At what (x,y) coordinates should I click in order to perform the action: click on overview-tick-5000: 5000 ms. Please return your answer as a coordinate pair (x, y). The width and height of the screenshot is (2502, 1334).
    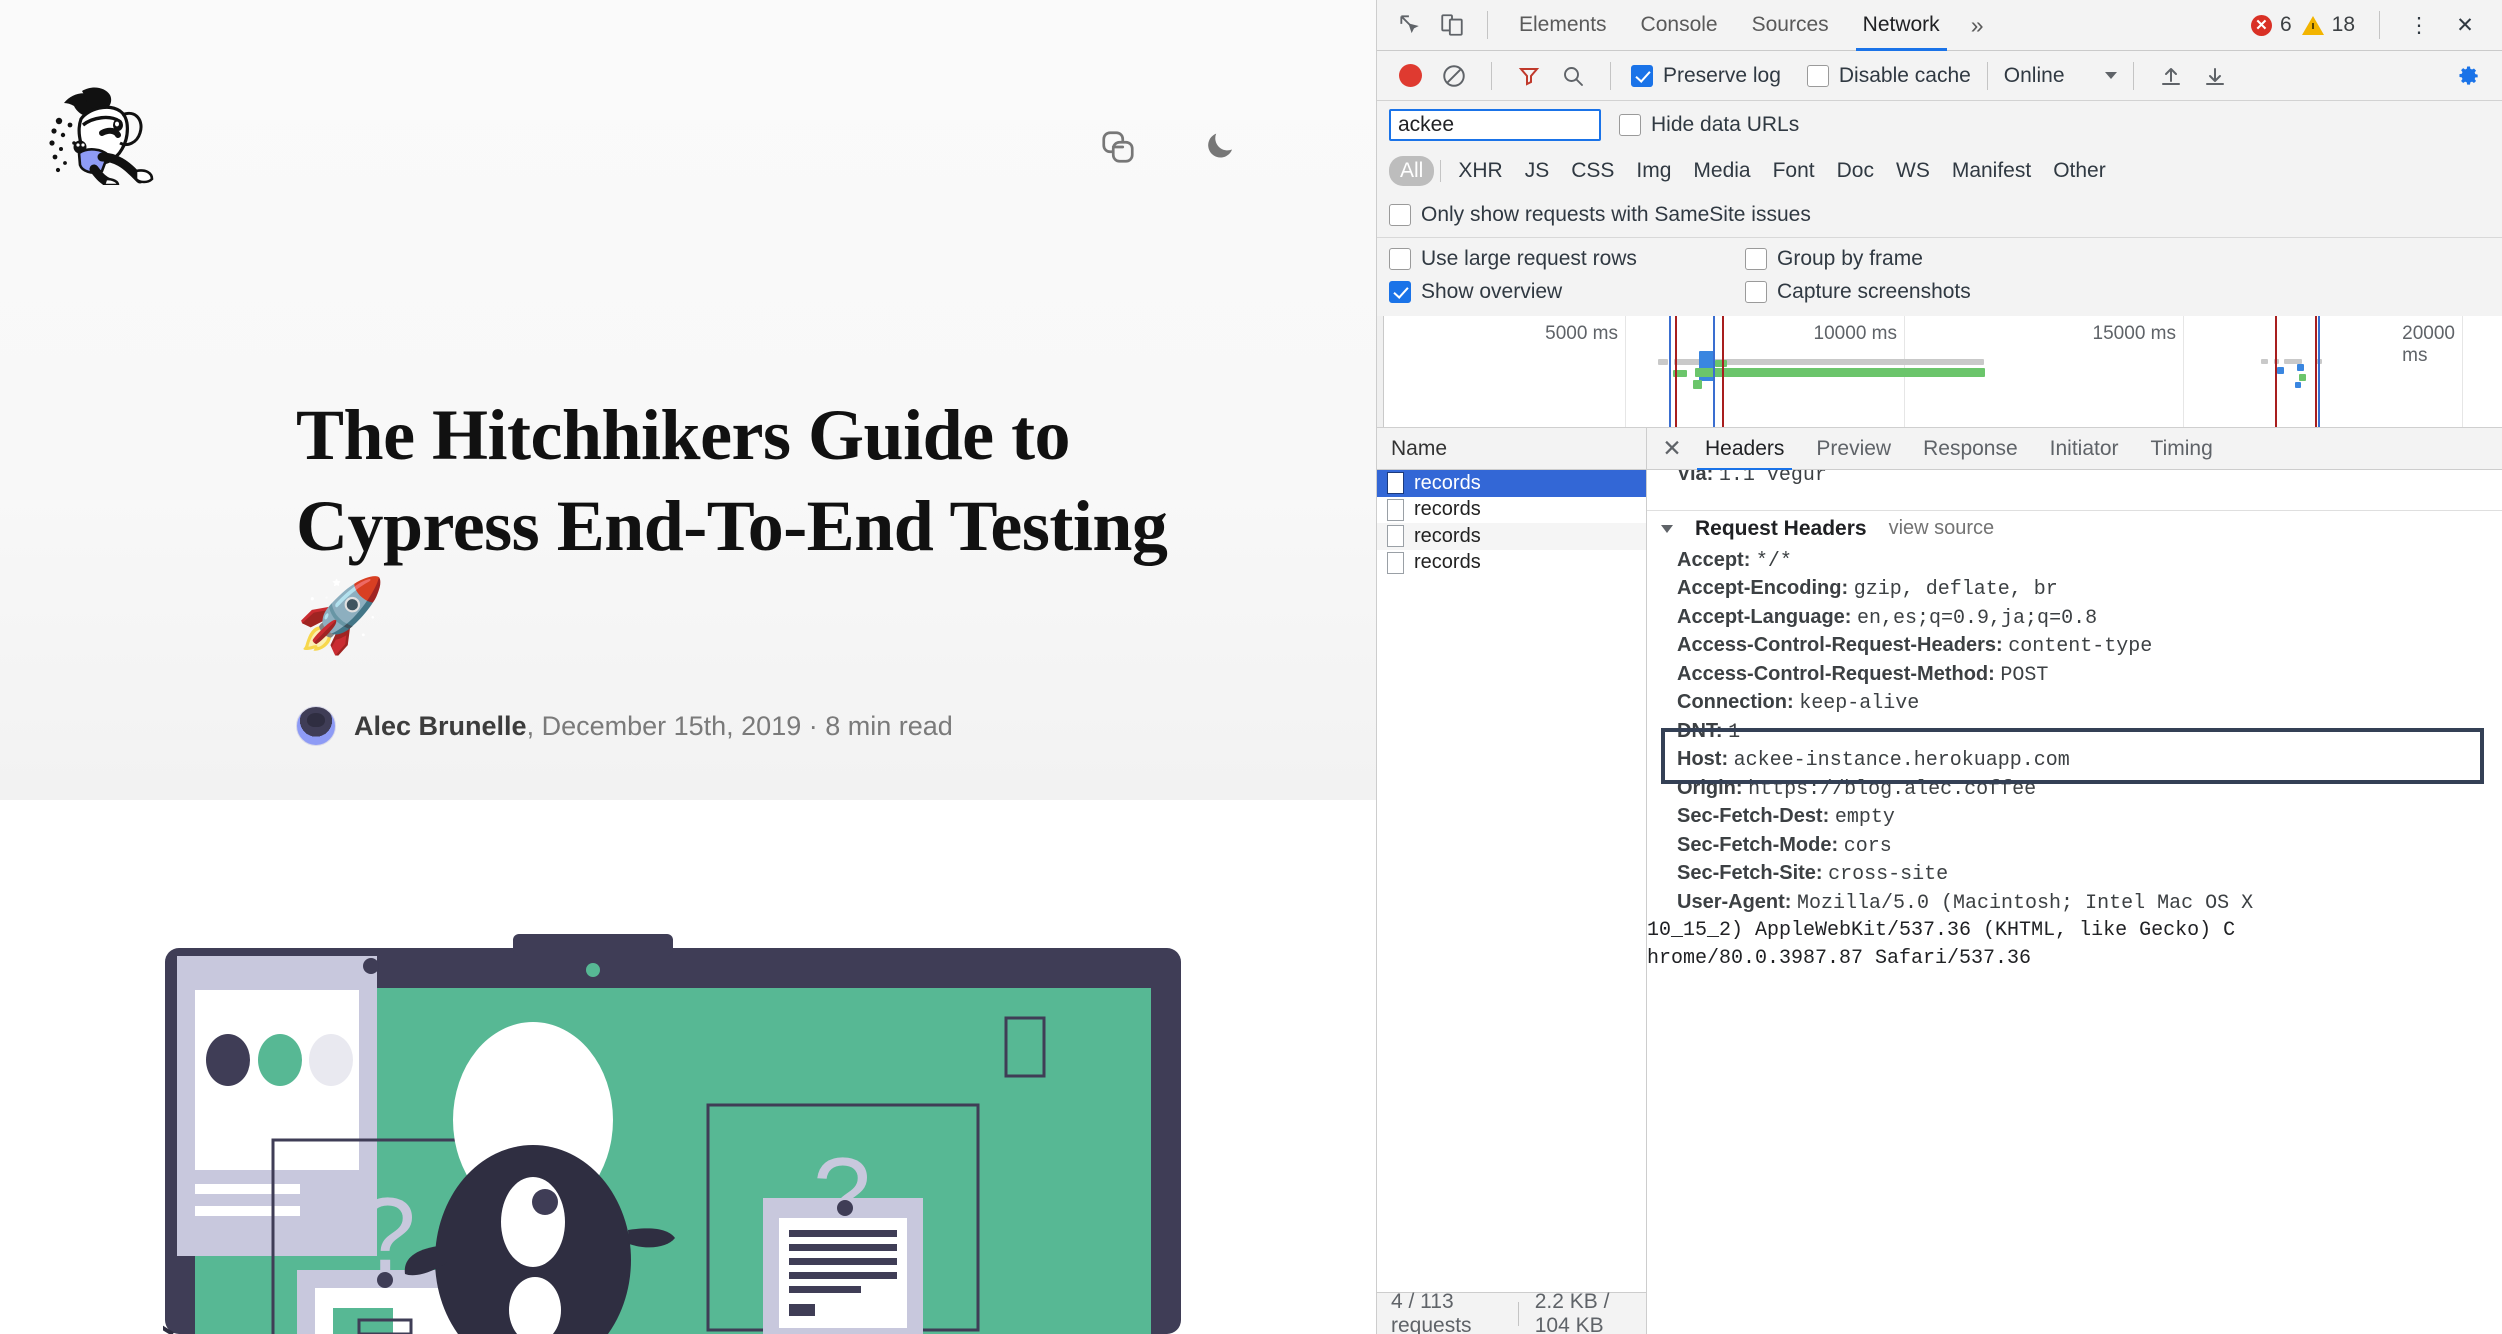
    Looking at the image, I should click on (1581, 333).